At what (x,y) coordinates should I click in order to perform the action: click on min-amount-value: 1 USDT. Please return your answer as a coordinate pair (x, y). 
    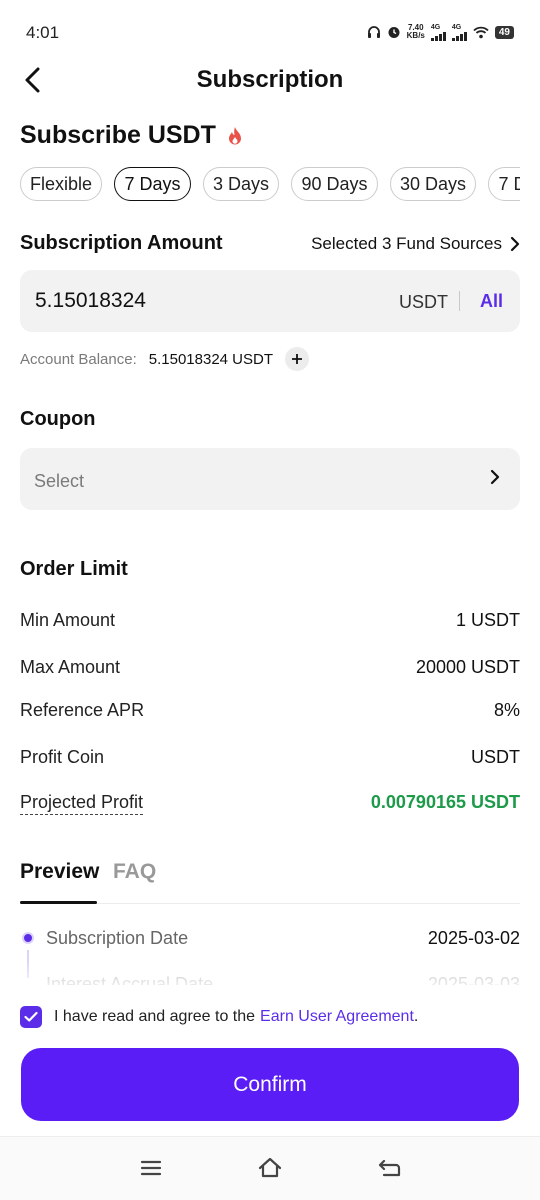
    Looking at the image, I should click on (487, 620).